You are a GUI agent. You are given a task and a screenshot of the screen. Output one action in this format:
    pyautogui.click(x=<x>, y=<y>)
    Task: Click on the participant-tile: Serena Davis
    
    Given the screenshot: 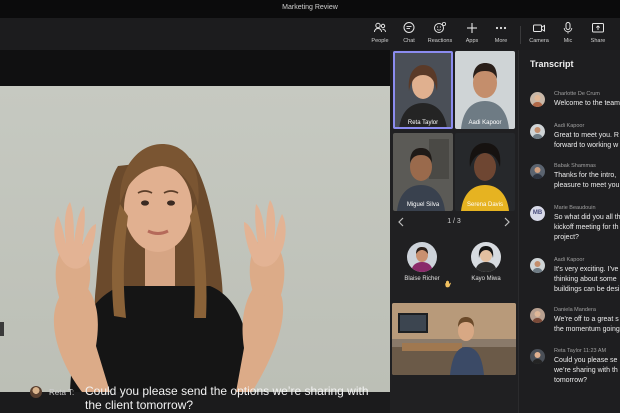 What is the action you would take?
    pyautogui.click(x=485, y=172)
    